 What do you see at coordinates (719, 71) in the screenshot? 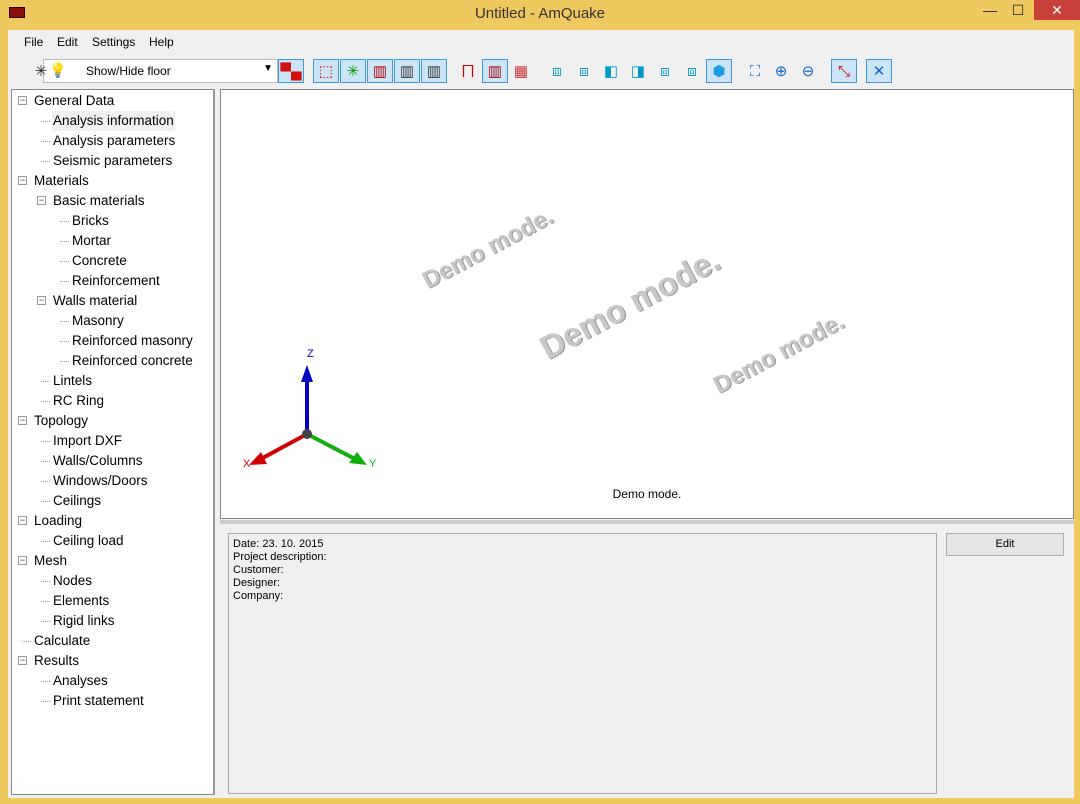
I see `view-iso-button: ⬢` at bounding box center [719, 71].